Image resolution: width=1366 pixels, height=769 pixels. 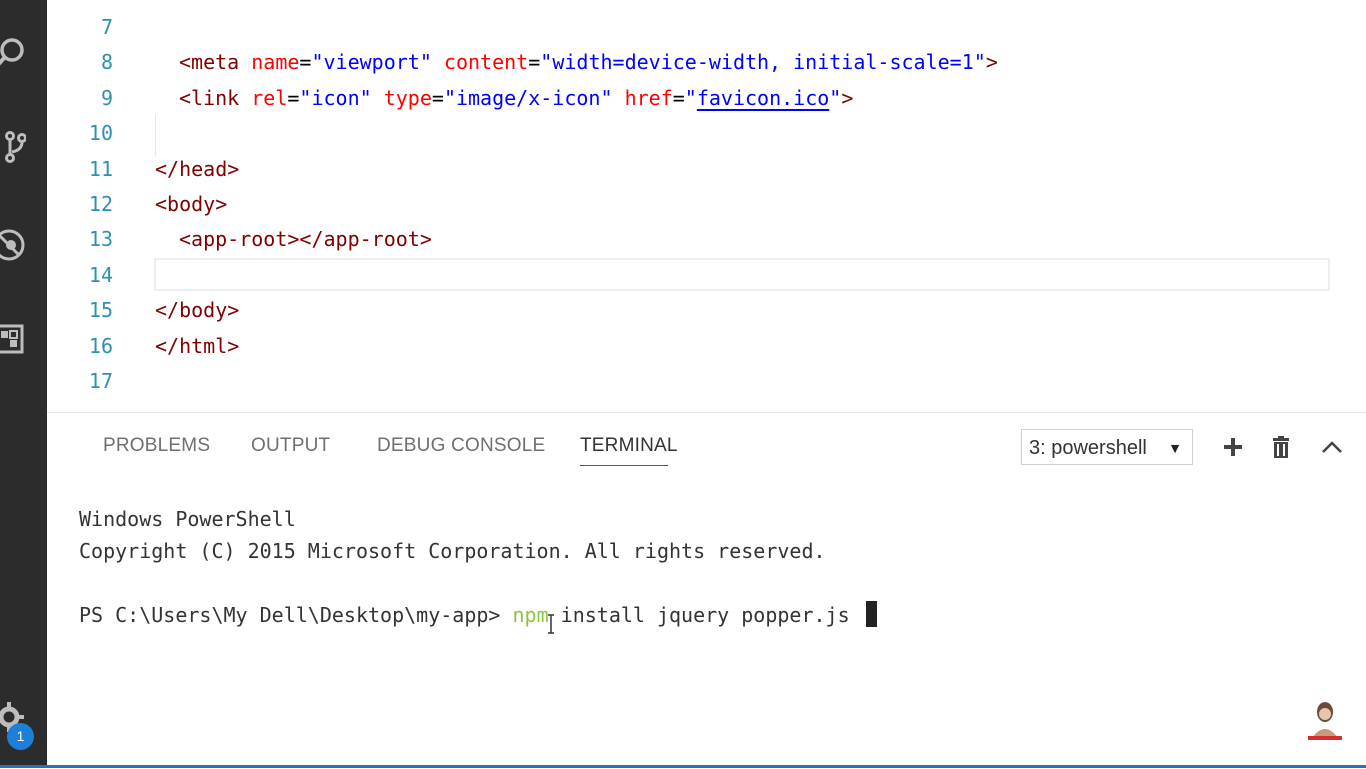 What do you see at coordinates (215, 62) in the screenshot?
I see `code-token: <meta` at bounding box center [215, 62].